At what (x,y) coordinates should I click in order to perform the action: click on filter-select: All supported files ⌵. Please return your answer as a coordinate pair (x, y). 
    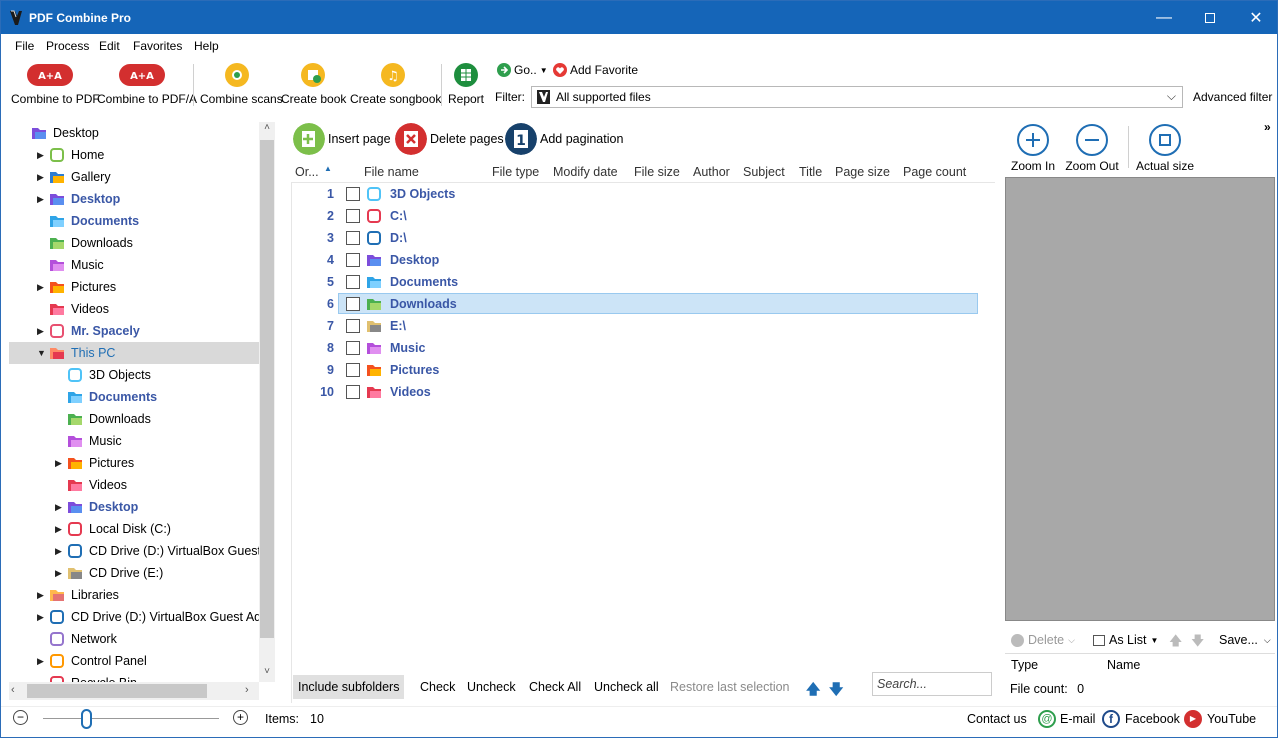
    Looking at the image, I should click on (857, 97).